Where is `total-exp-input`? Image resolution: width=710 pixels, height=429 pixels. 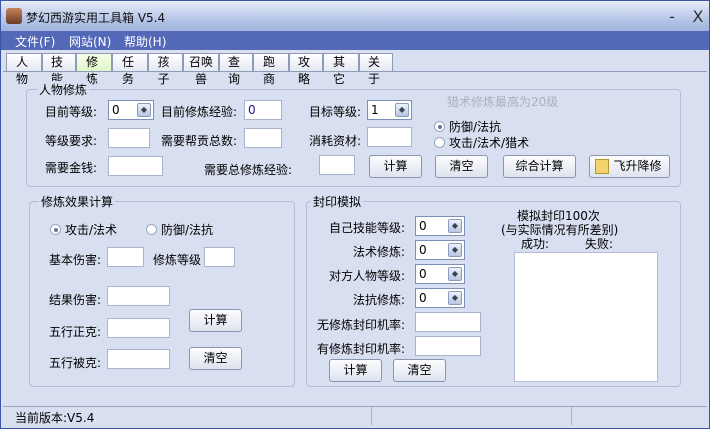
total-exp-input is located at coordinates (337, 165).